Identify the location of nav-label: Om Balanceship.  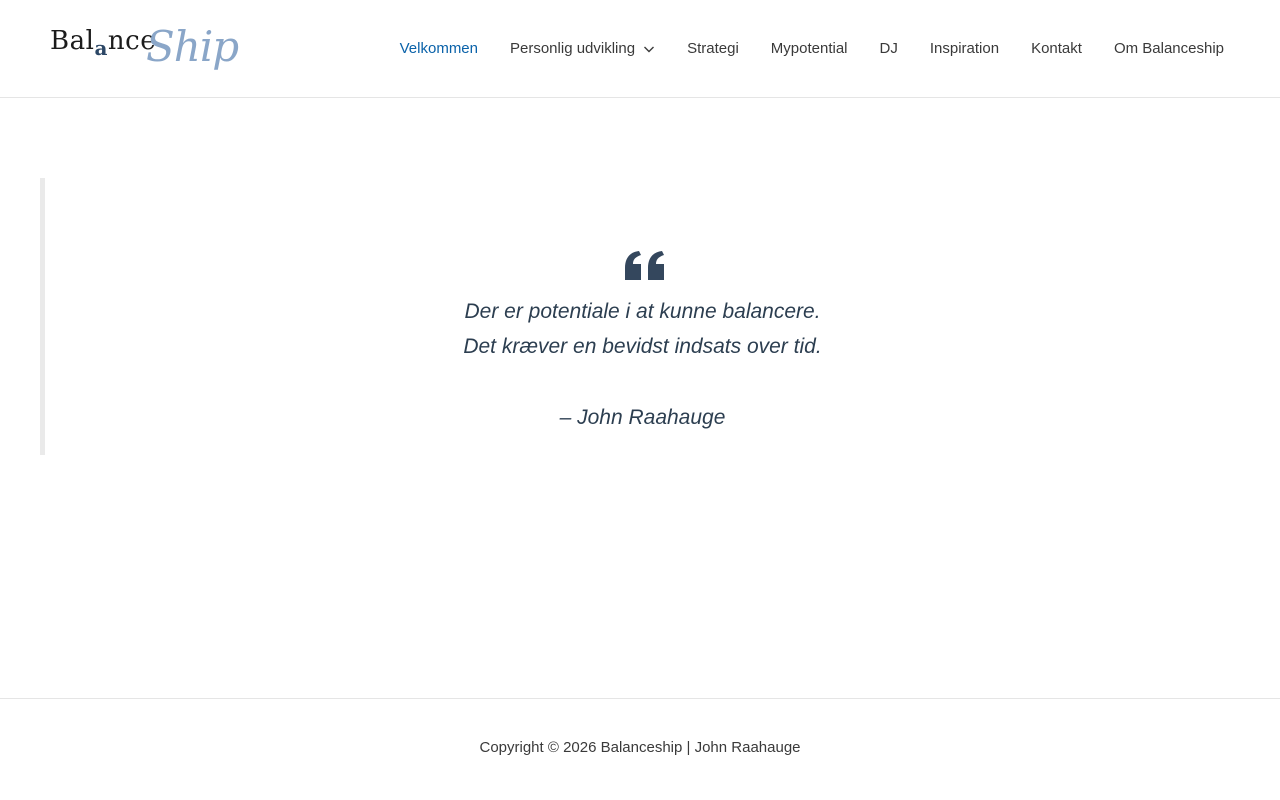
(1168, 48).